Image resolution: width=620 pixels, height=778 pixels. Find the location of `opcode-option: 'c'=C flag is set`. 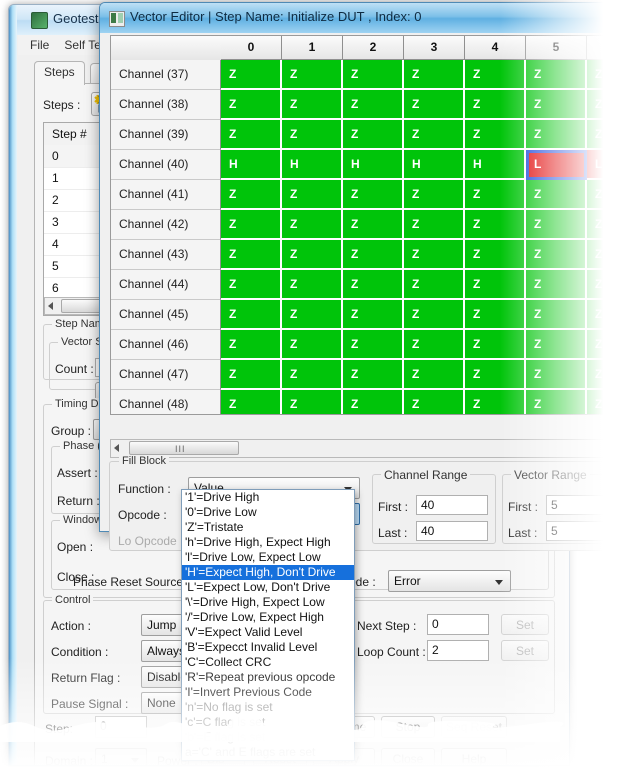

opcode-option: 'c'=C flag is set is located at coordinates (268, 722).